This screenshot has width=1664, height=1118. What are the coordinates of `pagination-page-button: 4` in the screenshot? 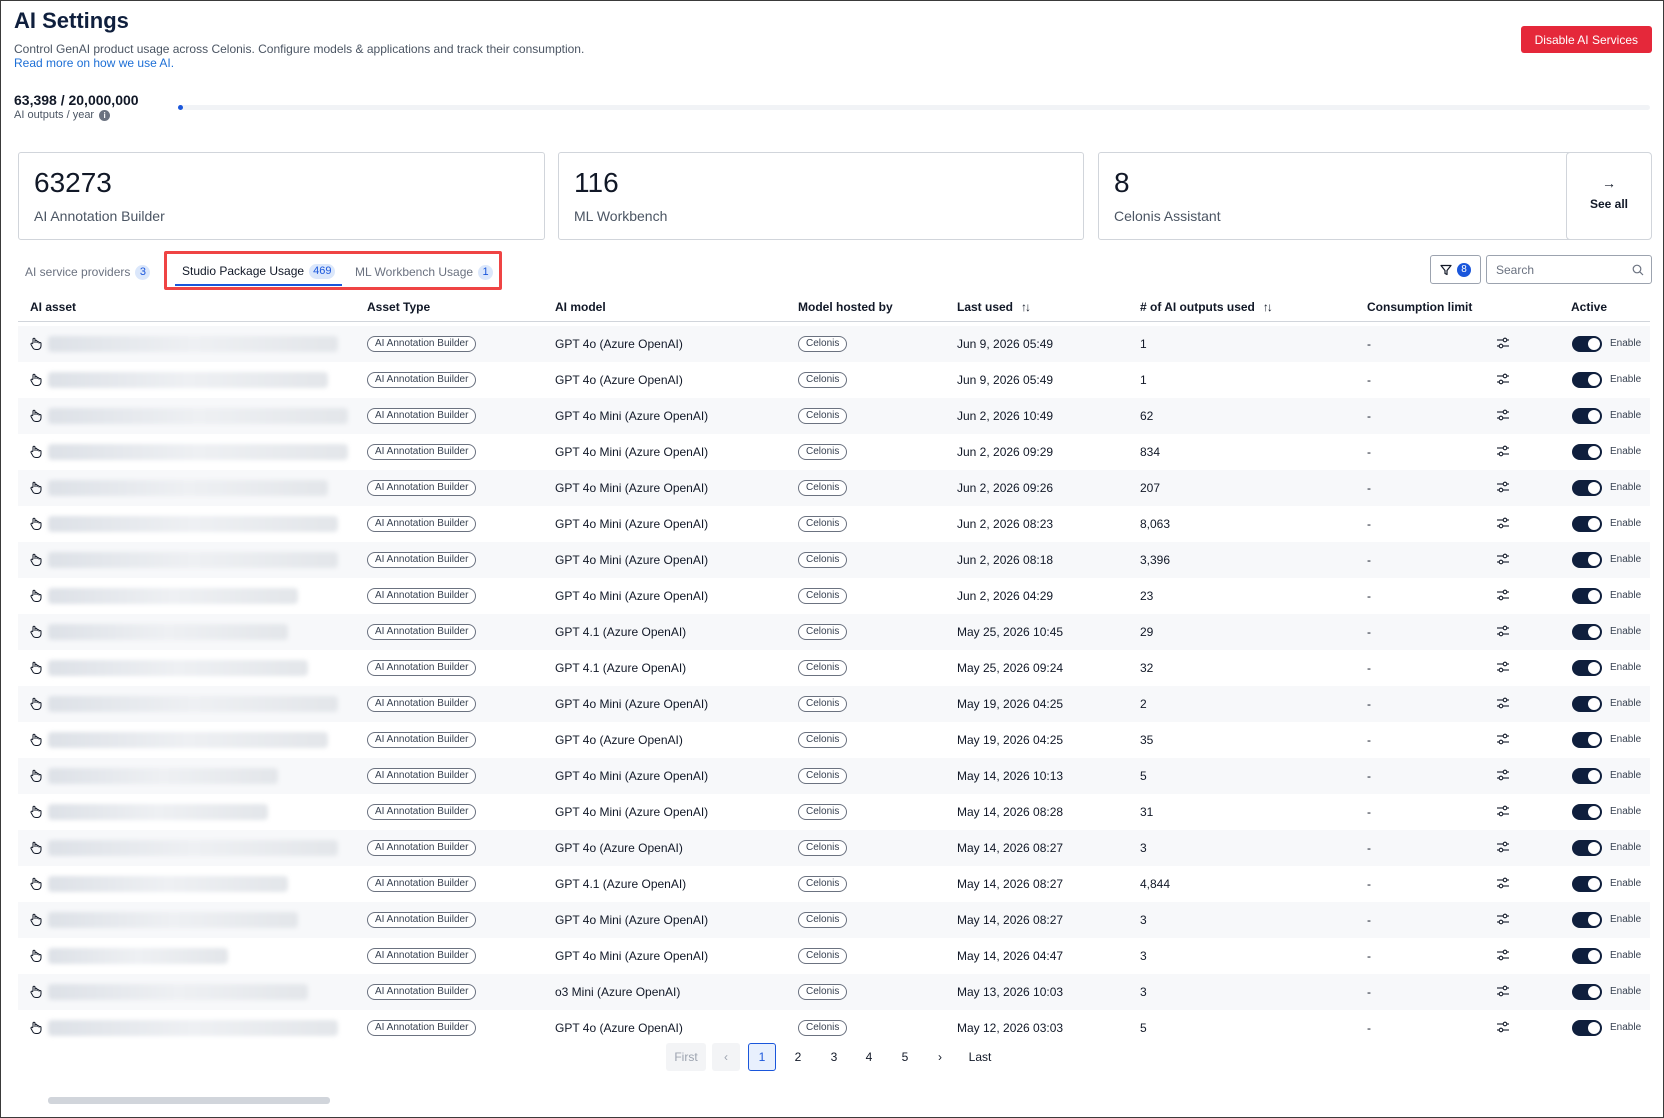 It's located at (869, 1057).